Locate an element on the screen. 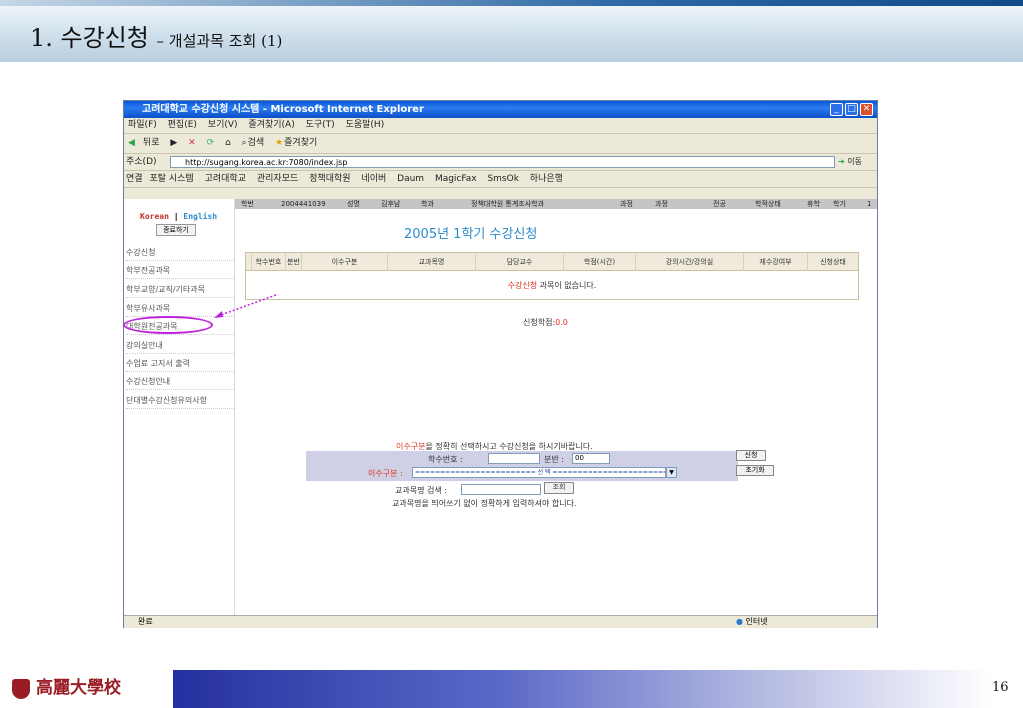 The width and height of the screenshot is (1023, 708). search-button: 조회 is located at coordinates (559, 488).